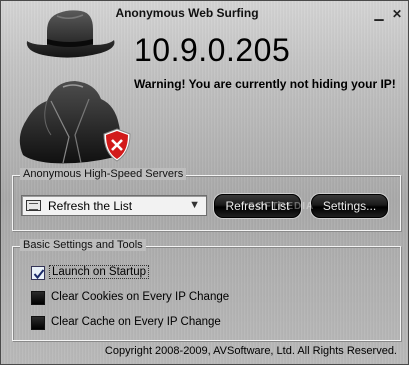  What do you see at coordinates (281, 206) in the screenshot?
I see `watermark: SOFTPEDIA` at bounding box center [281, 206].